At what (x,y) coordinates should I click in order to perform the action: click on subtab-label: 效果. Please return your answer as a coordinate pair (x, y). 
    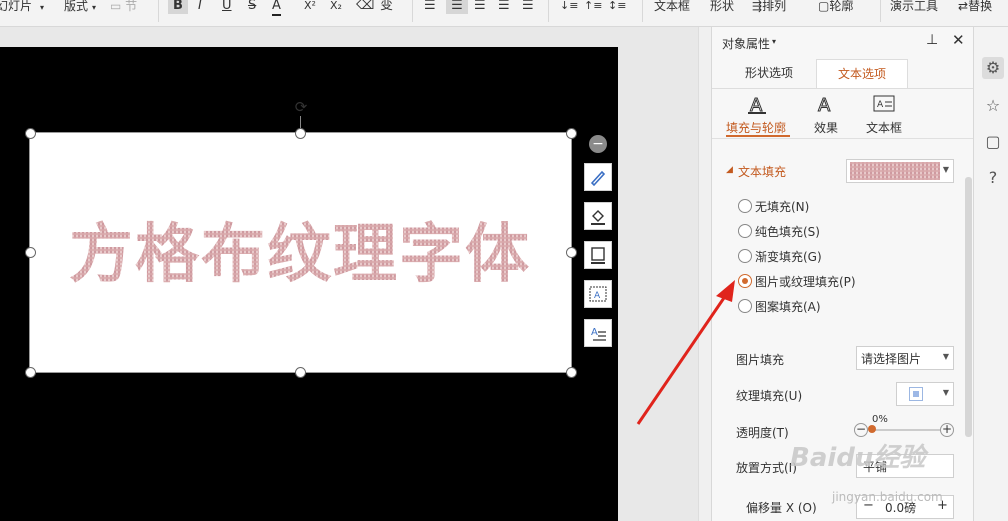
    Looking at the image, I should click on (826, 128).